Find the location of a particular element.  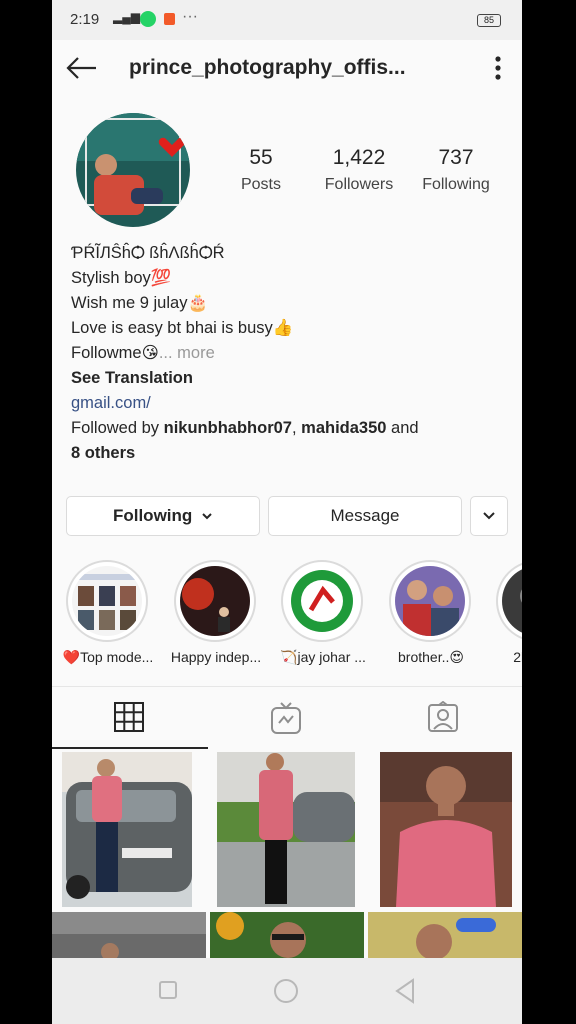

story-highlight: 2k is located at coordinates (509, 612).